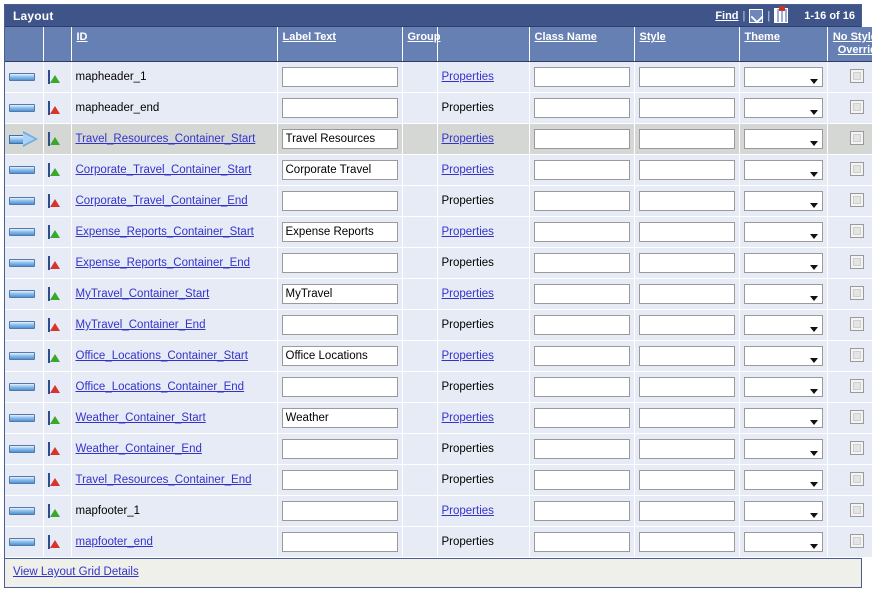 This screenshot has height=612, width=872. What do you see at coordinates (174, 263) in the screenshot?
I see `row-id-cell: Expense_Reports_Container_End` at bounding box center [174, 263].